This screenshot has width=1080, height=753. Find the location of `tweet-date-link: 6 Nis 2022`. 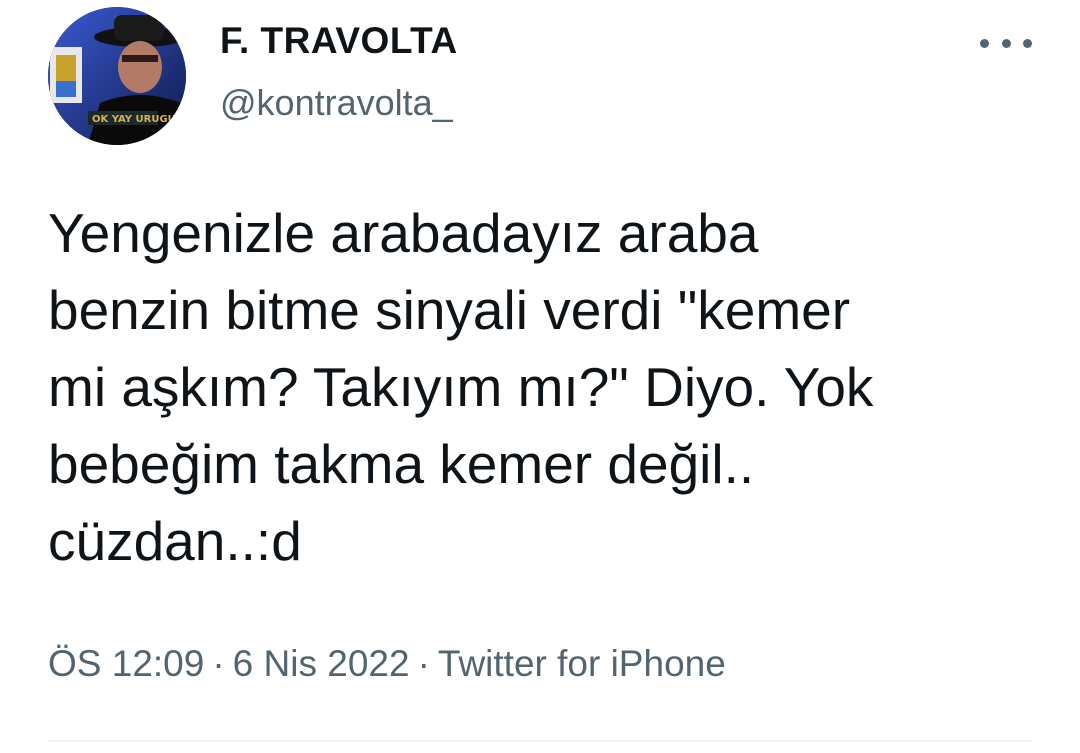

tweet-date-link: 6 Nis 2022 is located at coordinates (321, 663).